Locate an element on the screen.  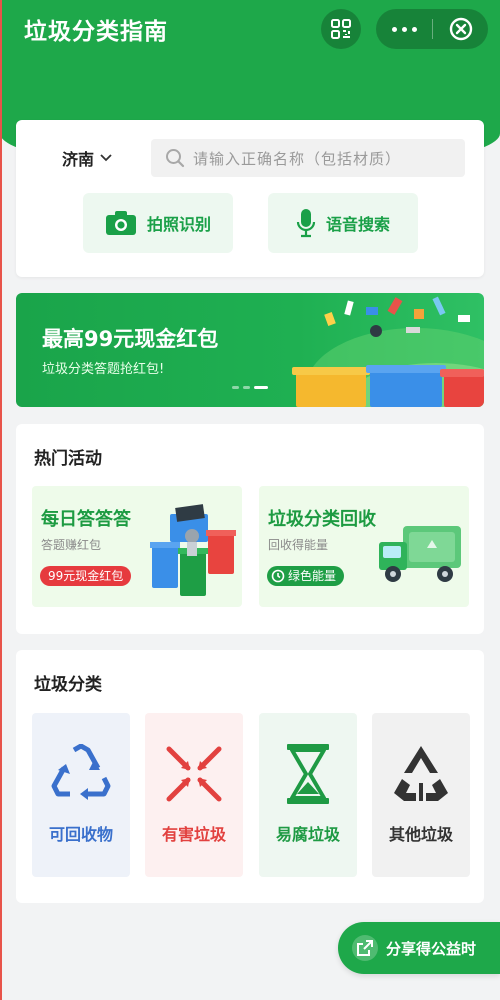
hourglass-icon is located at coordinates (308, 774).